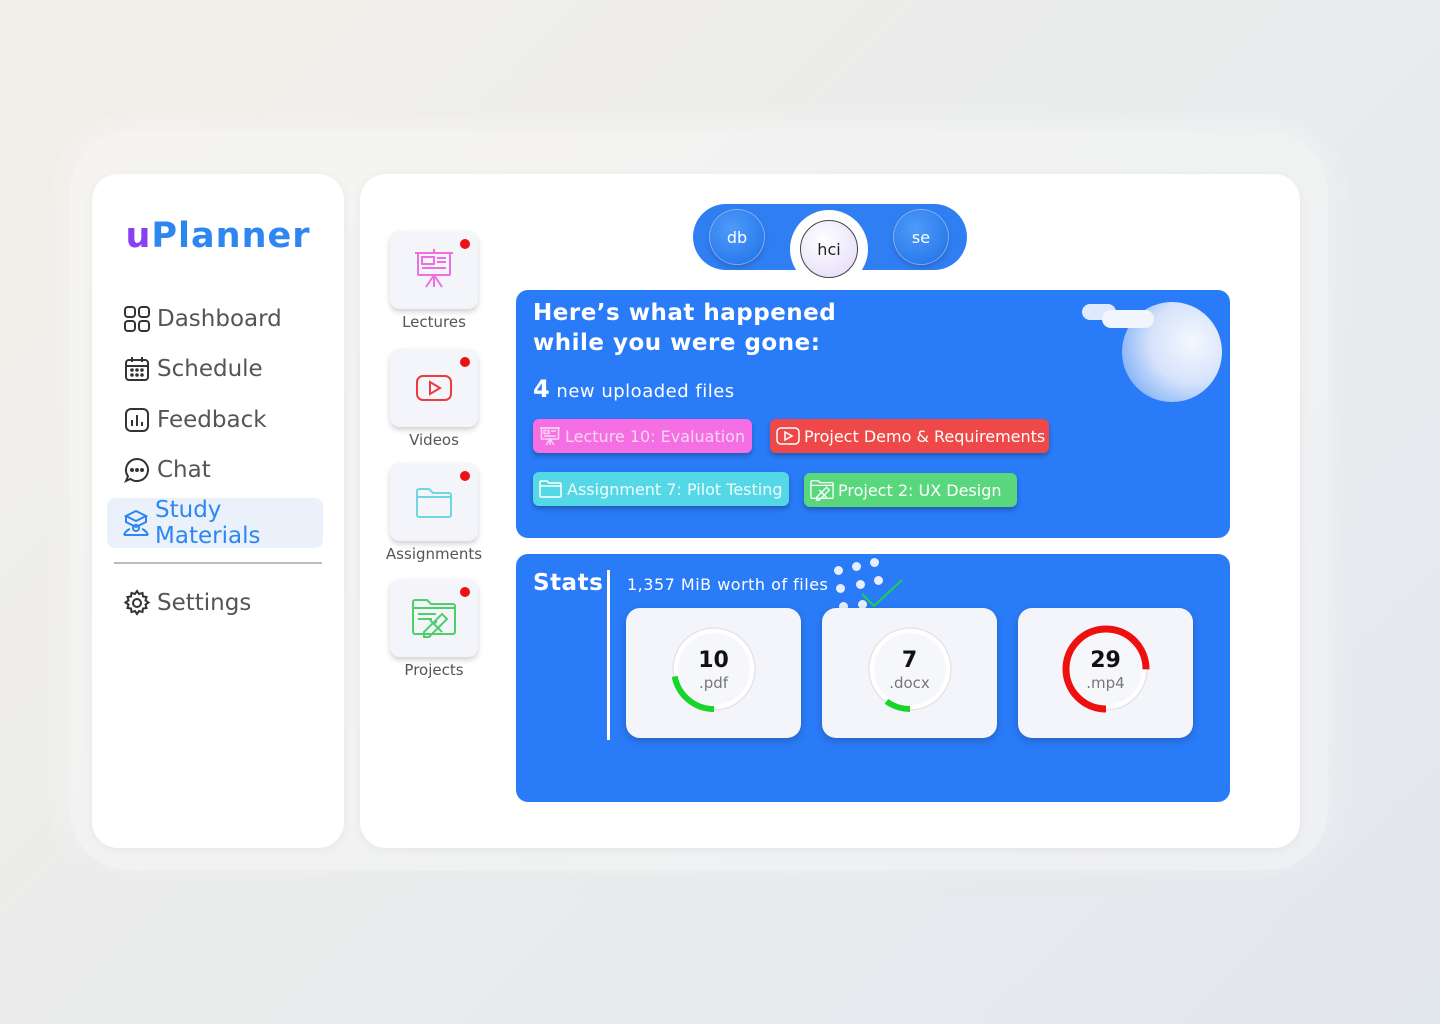  What do you see at coordinates (212, 420) in the screenshot?
I see `sidebar-item-label: Feedback` at bounding box center [212, 420].